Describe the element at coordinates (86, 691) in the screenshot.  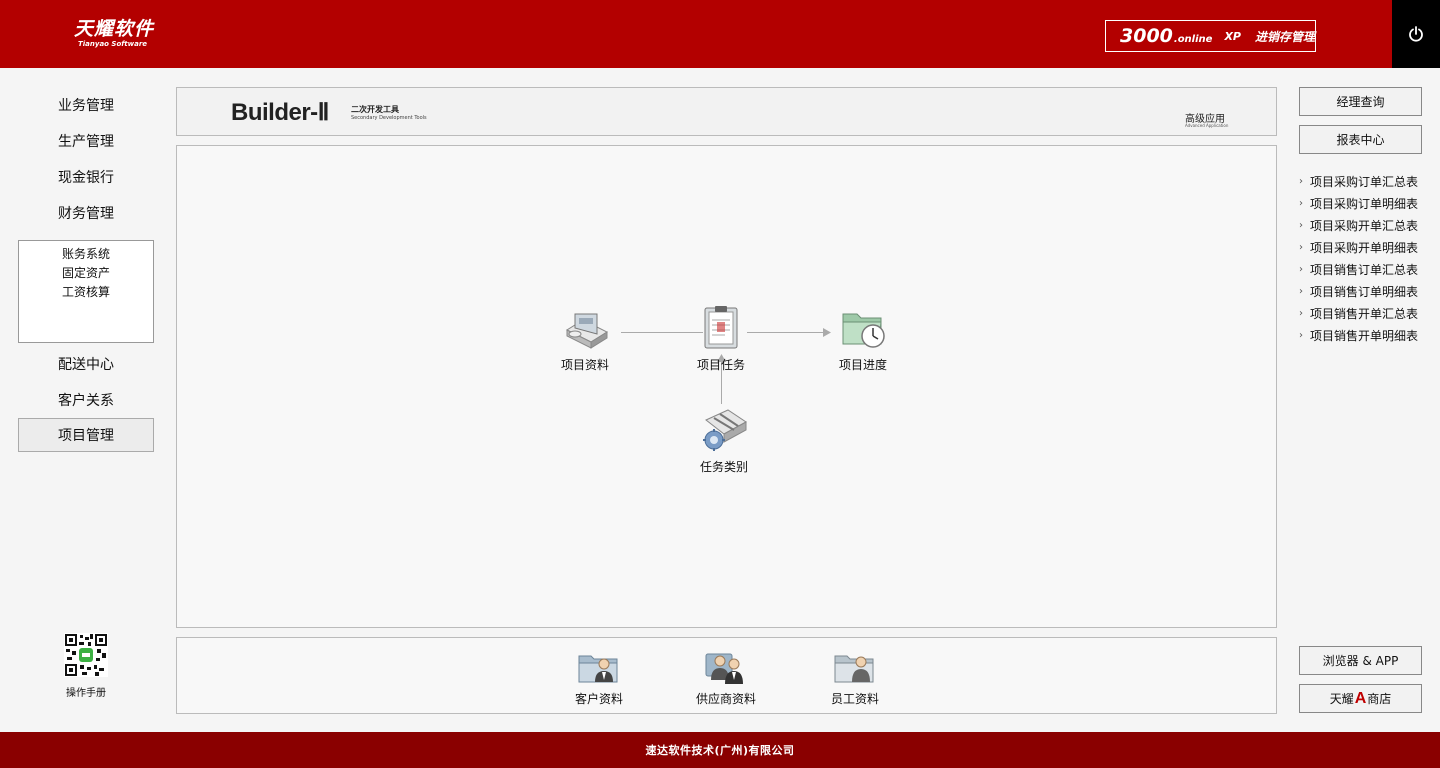
I see `manual-label: 操作手册` at that location.